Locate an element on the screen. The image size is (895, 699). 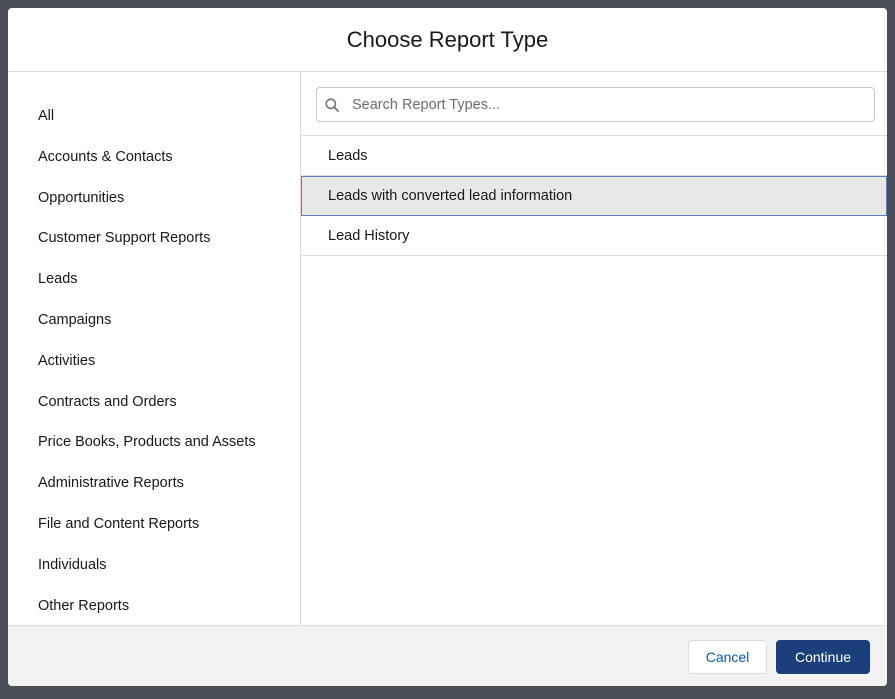
report-type-lead-history: Lead History is located at coordinates (594, 236).